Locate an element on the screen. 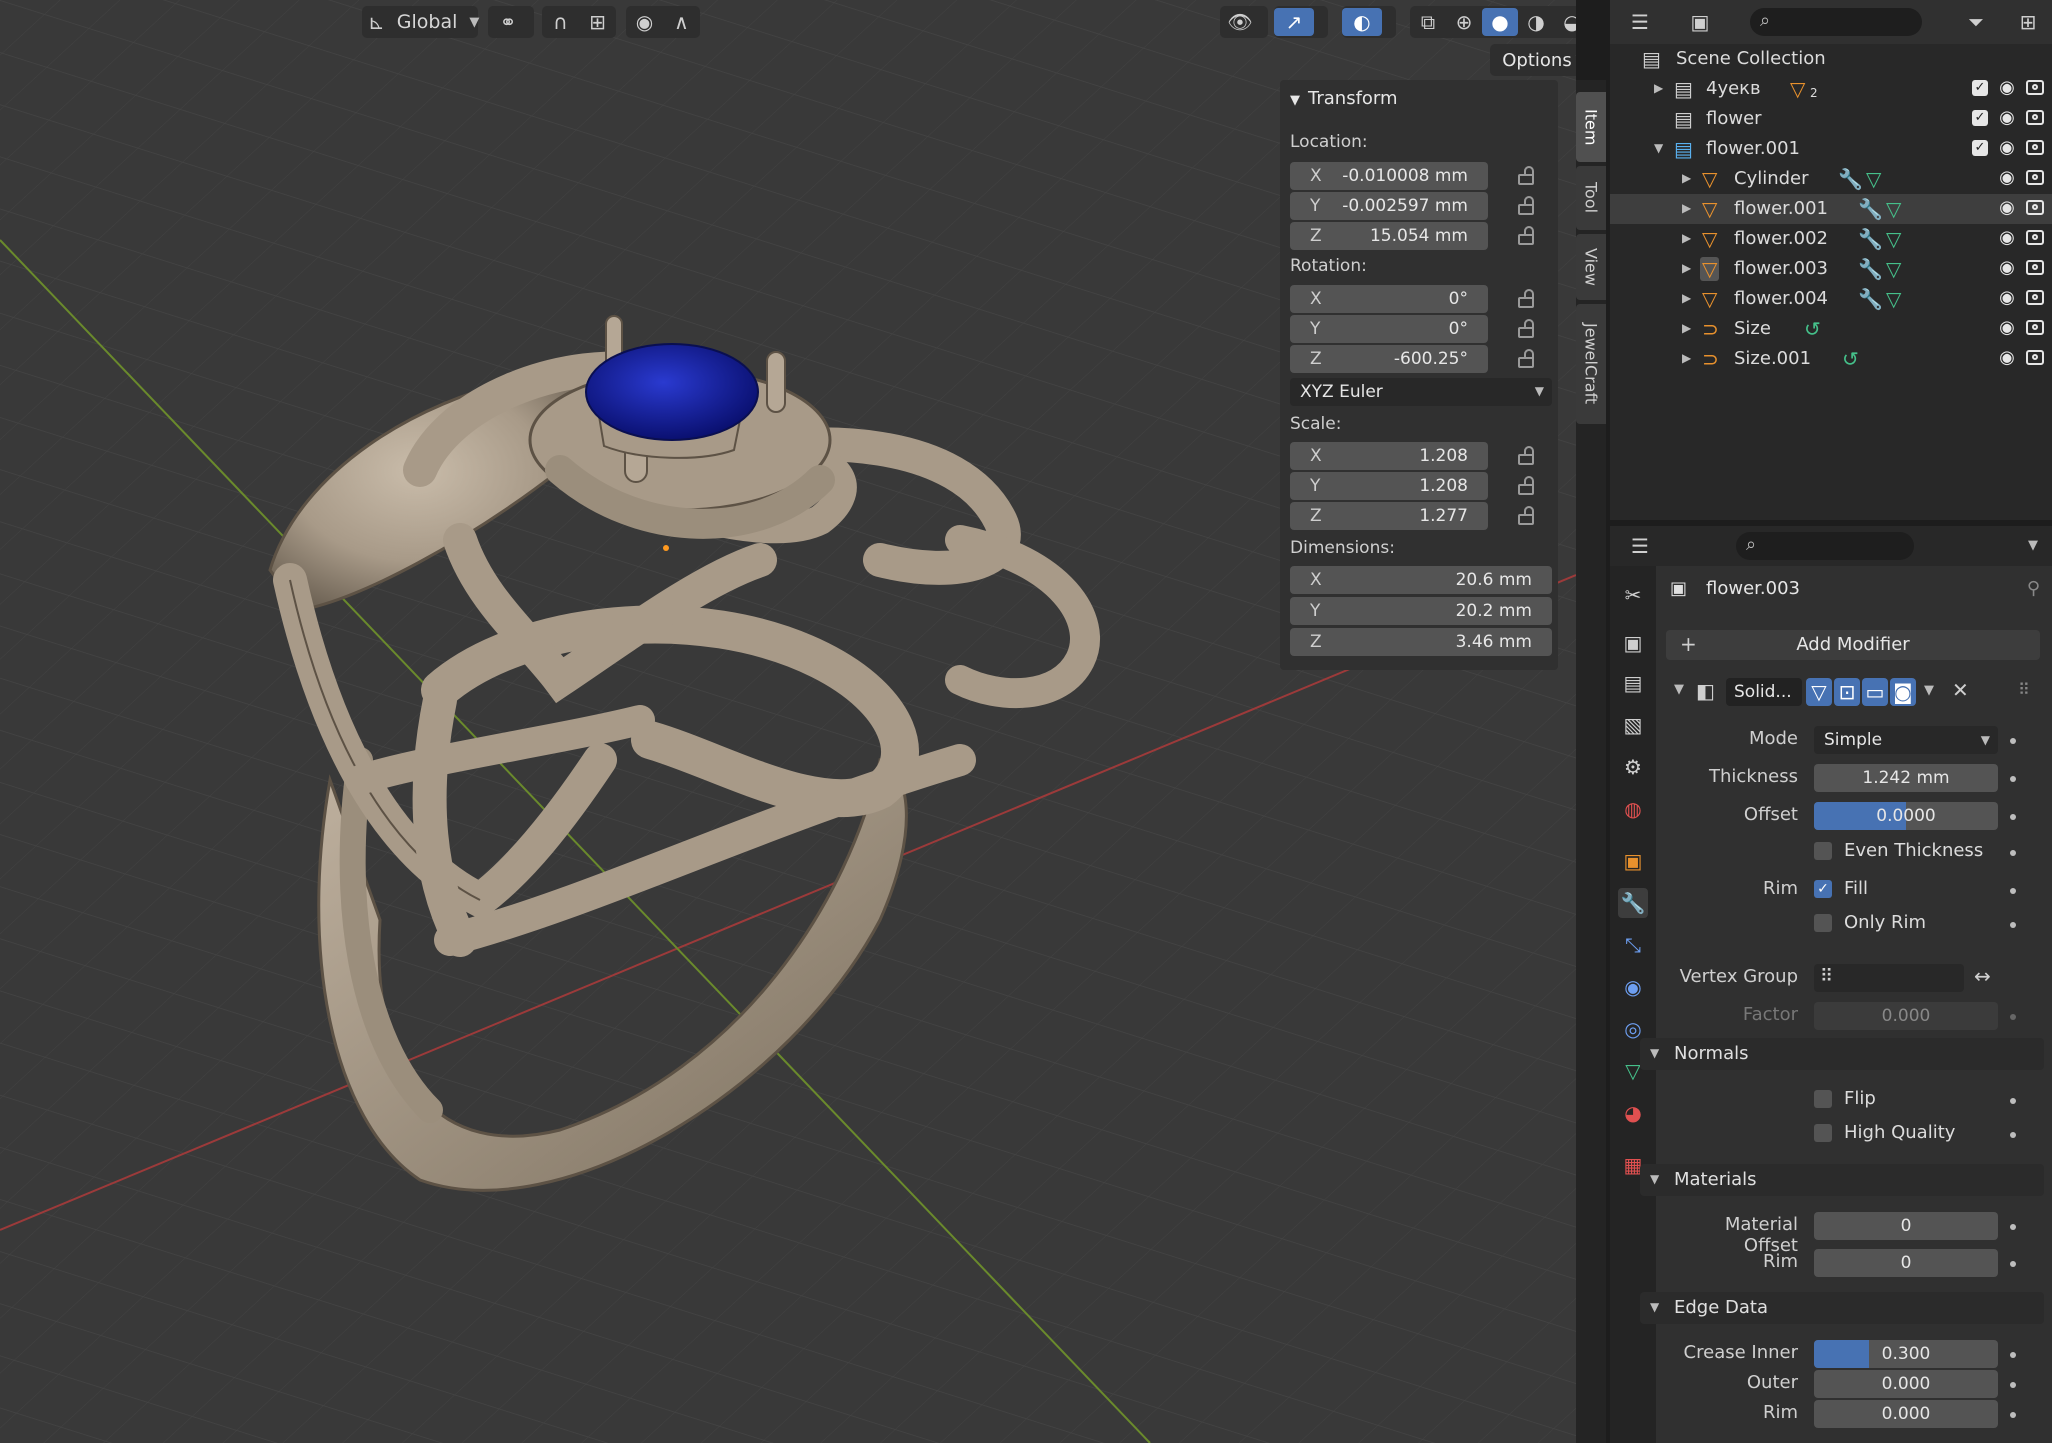 The height and width of the screenshot is (1443, 2052). chevron-down-icon: ▼ is located at coordinates (2033, 545).